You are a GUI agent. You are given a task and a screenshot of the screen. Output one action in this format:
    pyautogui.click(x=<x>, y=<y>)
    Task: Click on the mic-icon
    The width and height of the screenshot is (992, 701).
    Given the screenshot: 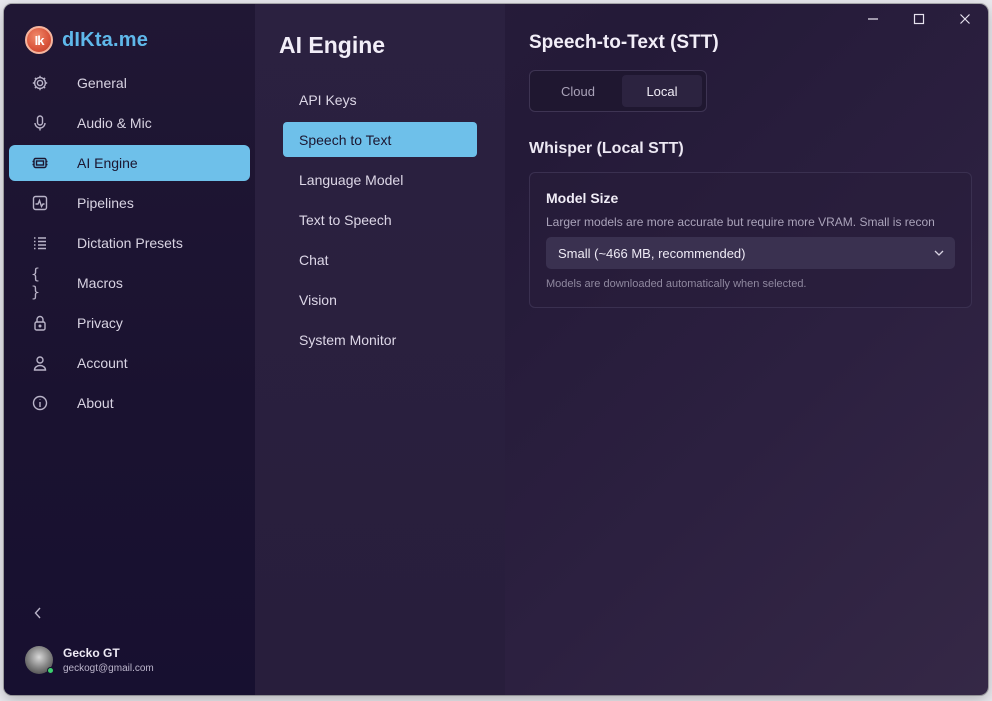 What is the action you would take?
    pyautogui.click(x=40, y=123)
    